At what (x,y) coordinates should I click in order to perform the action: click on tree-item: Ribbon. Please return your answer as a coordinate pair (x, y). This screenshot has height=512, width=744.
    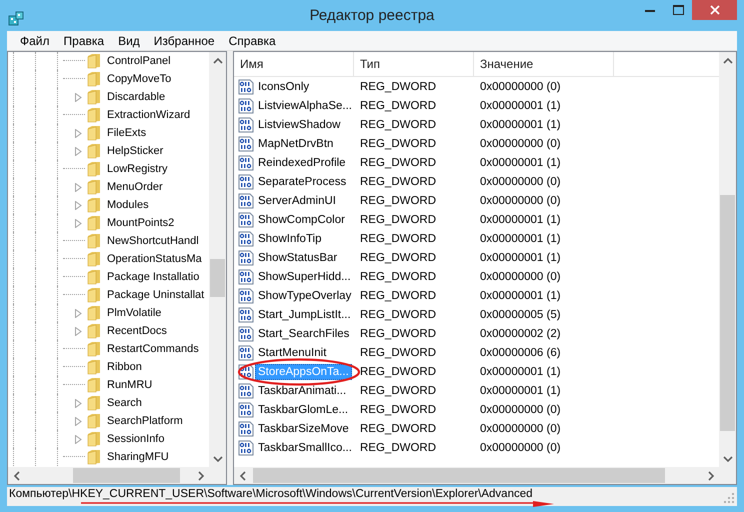
    Looking at the image, I should click on (124, 367).